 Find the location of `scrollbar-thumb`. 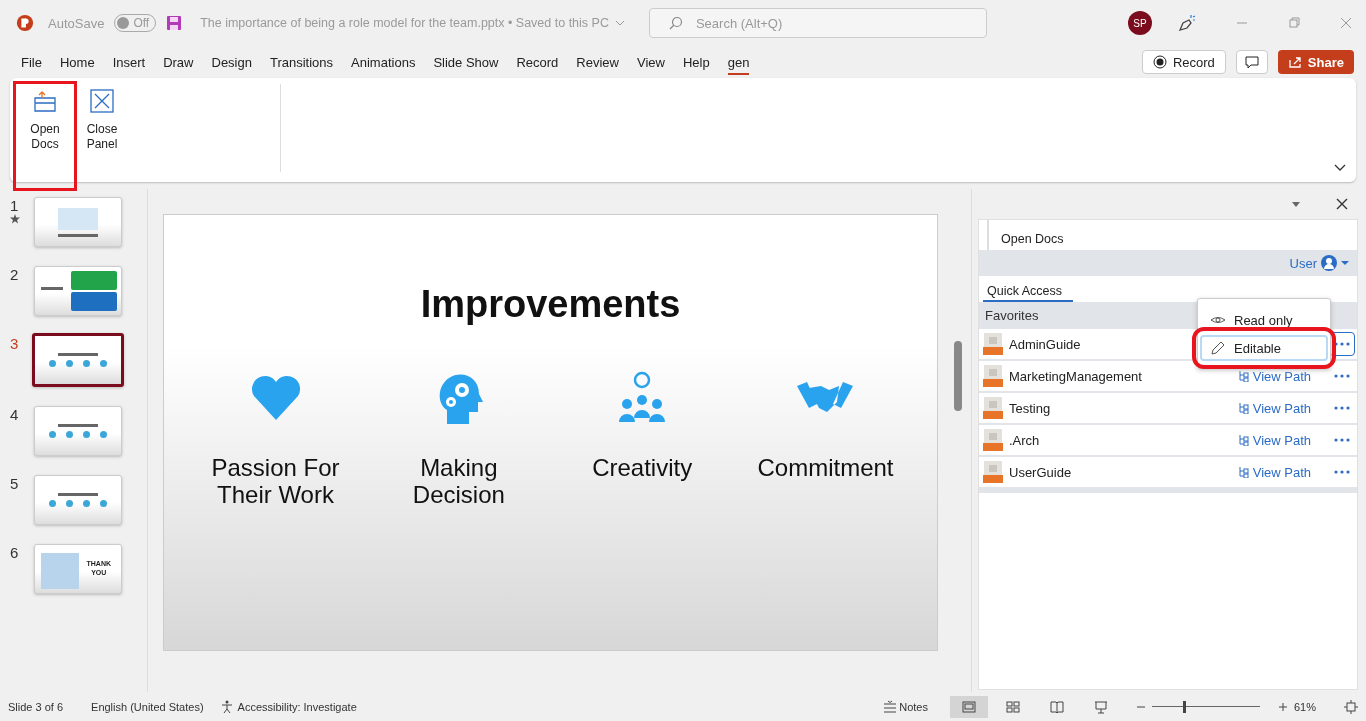

scrollbar-thumb is located at coordinates (958, 376).